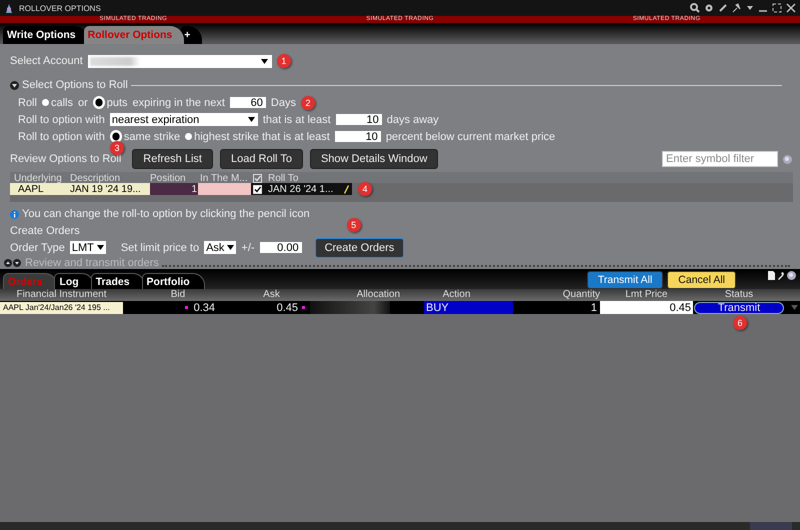  I want to click on percent-label: percent below current market price, so click(471, 136).